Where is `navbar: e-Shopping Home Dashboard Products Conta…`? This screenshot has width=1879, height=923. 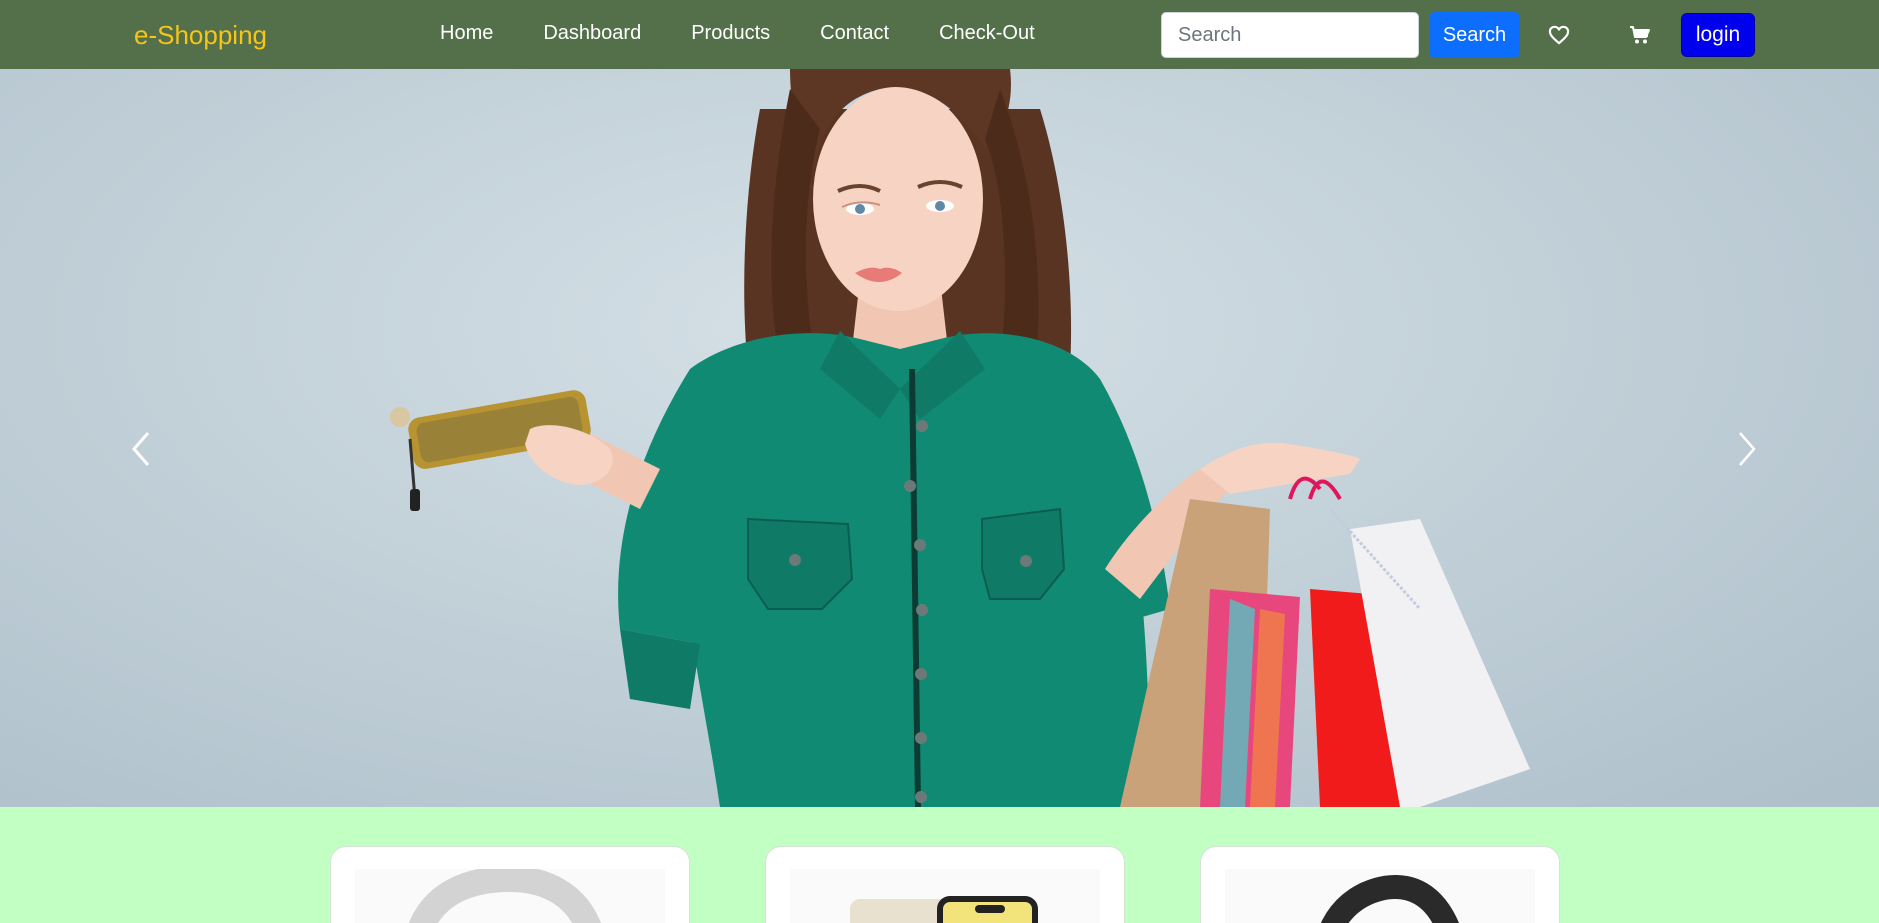 navbar: e-Shopping Home Dashboard Products Conta… is located at coordinates (939, 34).